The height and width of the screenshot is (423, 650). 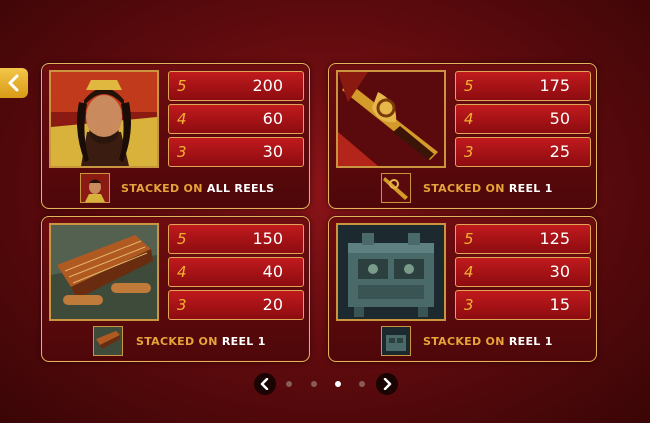 I want to click on pay-row-5: 5 175, so click(x=523, y=86).